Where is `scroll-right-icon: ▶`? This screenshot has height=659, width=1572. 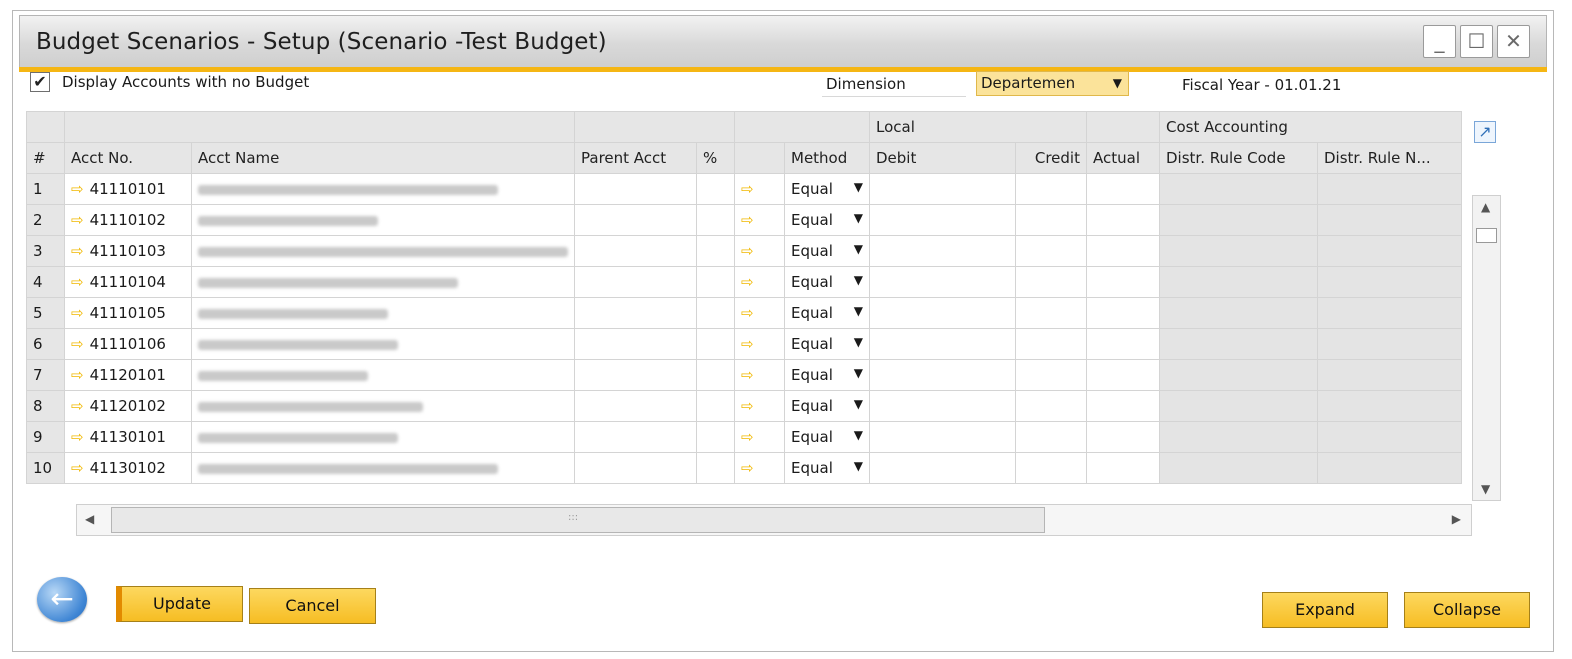
scroll-right-icon: ▶ is located at coordinates (1456, 519).